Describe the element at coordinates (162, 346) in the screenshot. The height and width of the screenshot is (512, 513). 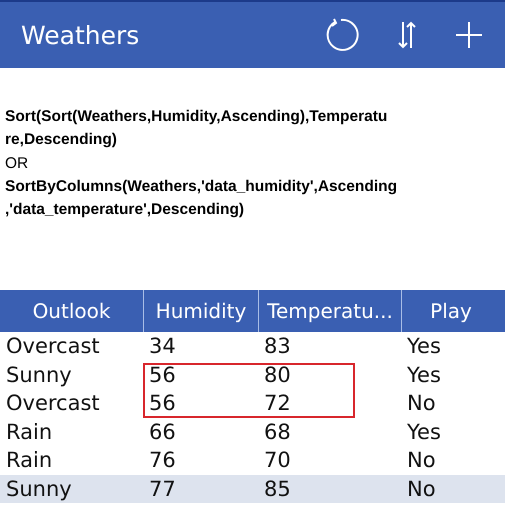
I see `table-cell-text: 34` at that location.